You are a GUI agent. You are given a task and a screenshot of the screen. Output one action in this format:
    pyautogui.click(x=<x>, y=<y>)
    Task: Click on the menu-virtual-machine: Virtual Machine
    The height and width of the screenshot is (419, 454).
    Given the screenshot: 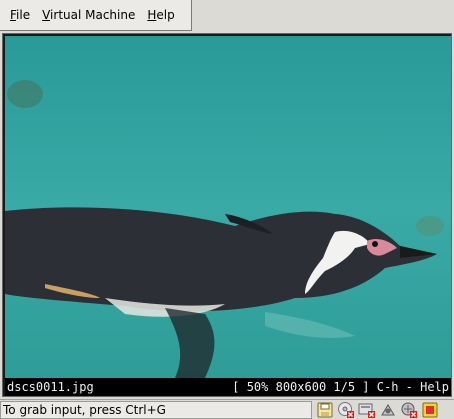 What is the action you would take?
    pyautogui.click(x=88, y=15)
    